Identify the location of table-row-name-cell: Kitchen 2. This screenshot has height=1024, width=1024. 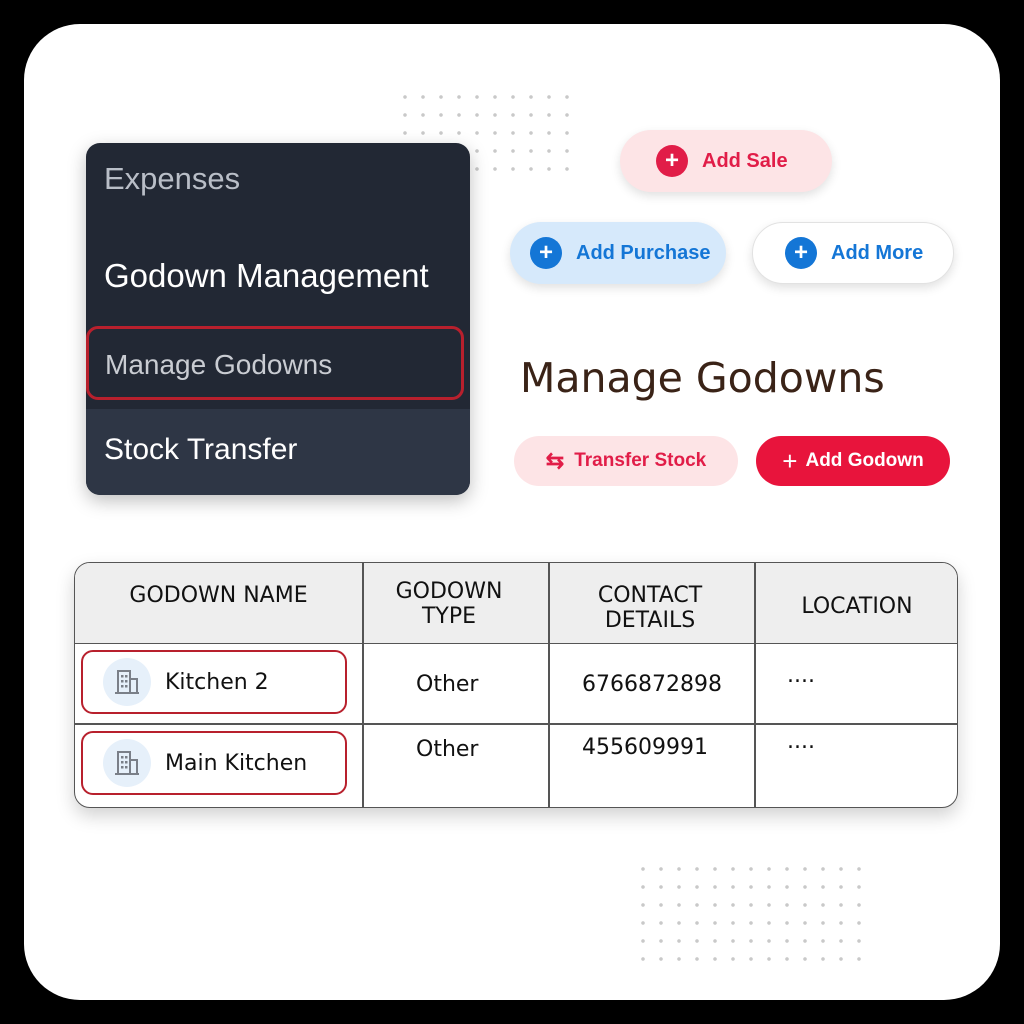
(214, 682).